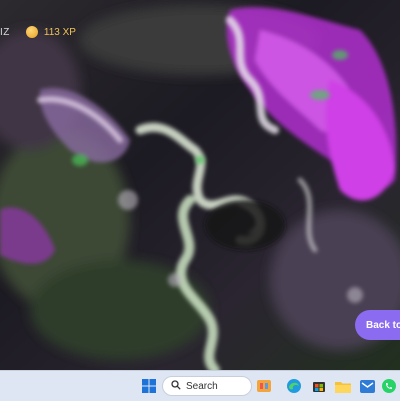  I want to click on edge-icon, so click(294, 386).